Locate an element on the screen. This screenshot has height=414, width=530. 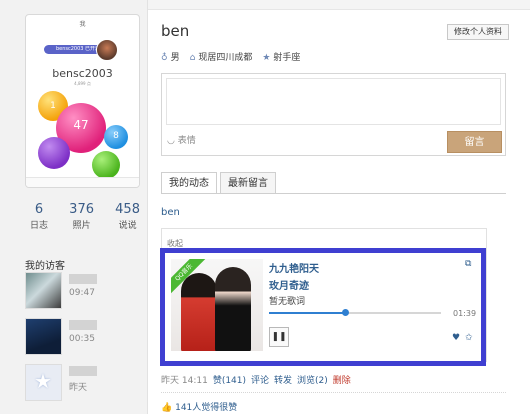
visitor-item: ★ 昨天 is located at coordinates (85, 384).